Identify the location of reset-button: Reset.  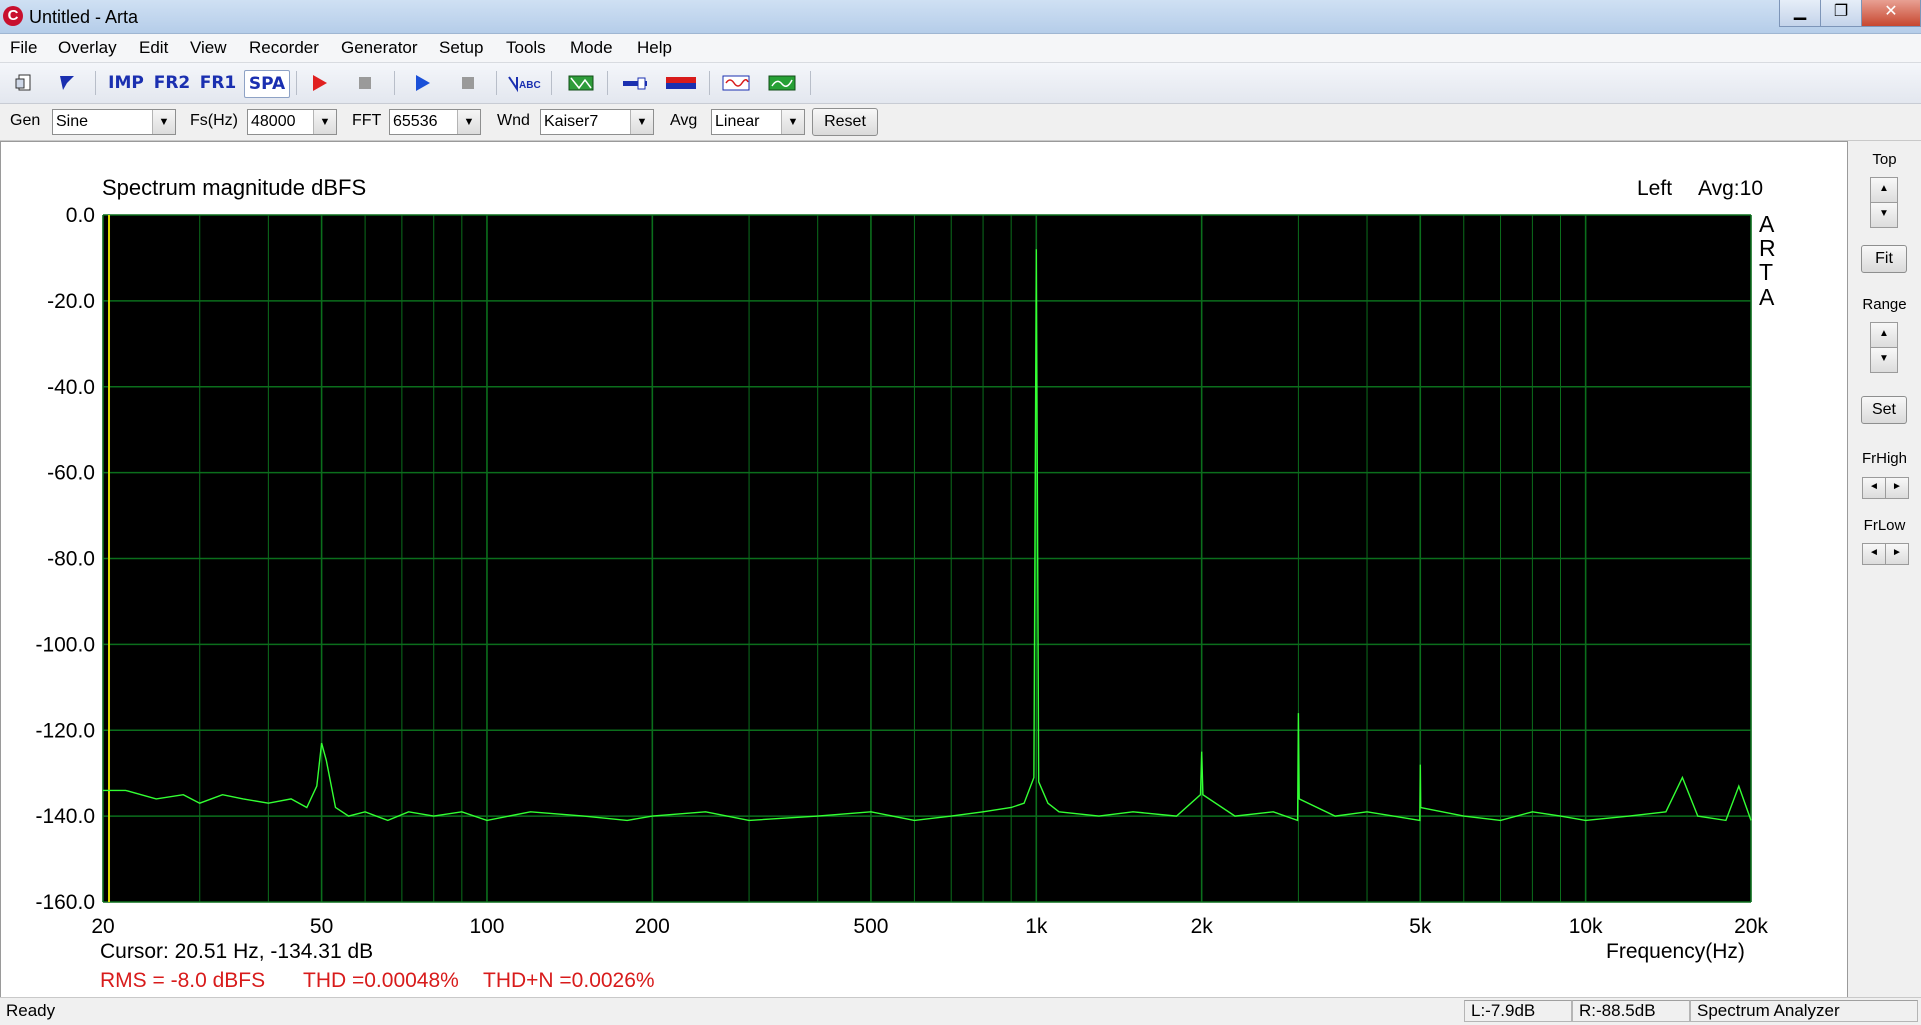
(845, 122).